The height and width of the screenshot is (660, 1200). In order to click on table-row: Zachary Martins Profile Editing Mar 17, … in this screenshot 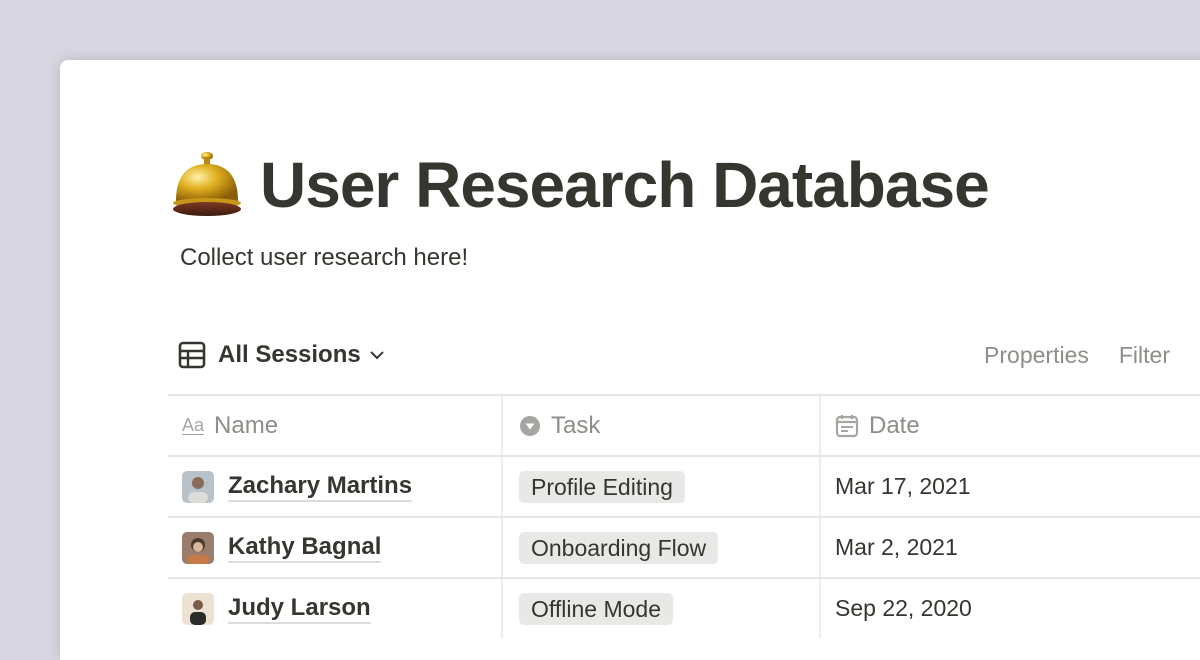, I will do `click(684, 485)`.